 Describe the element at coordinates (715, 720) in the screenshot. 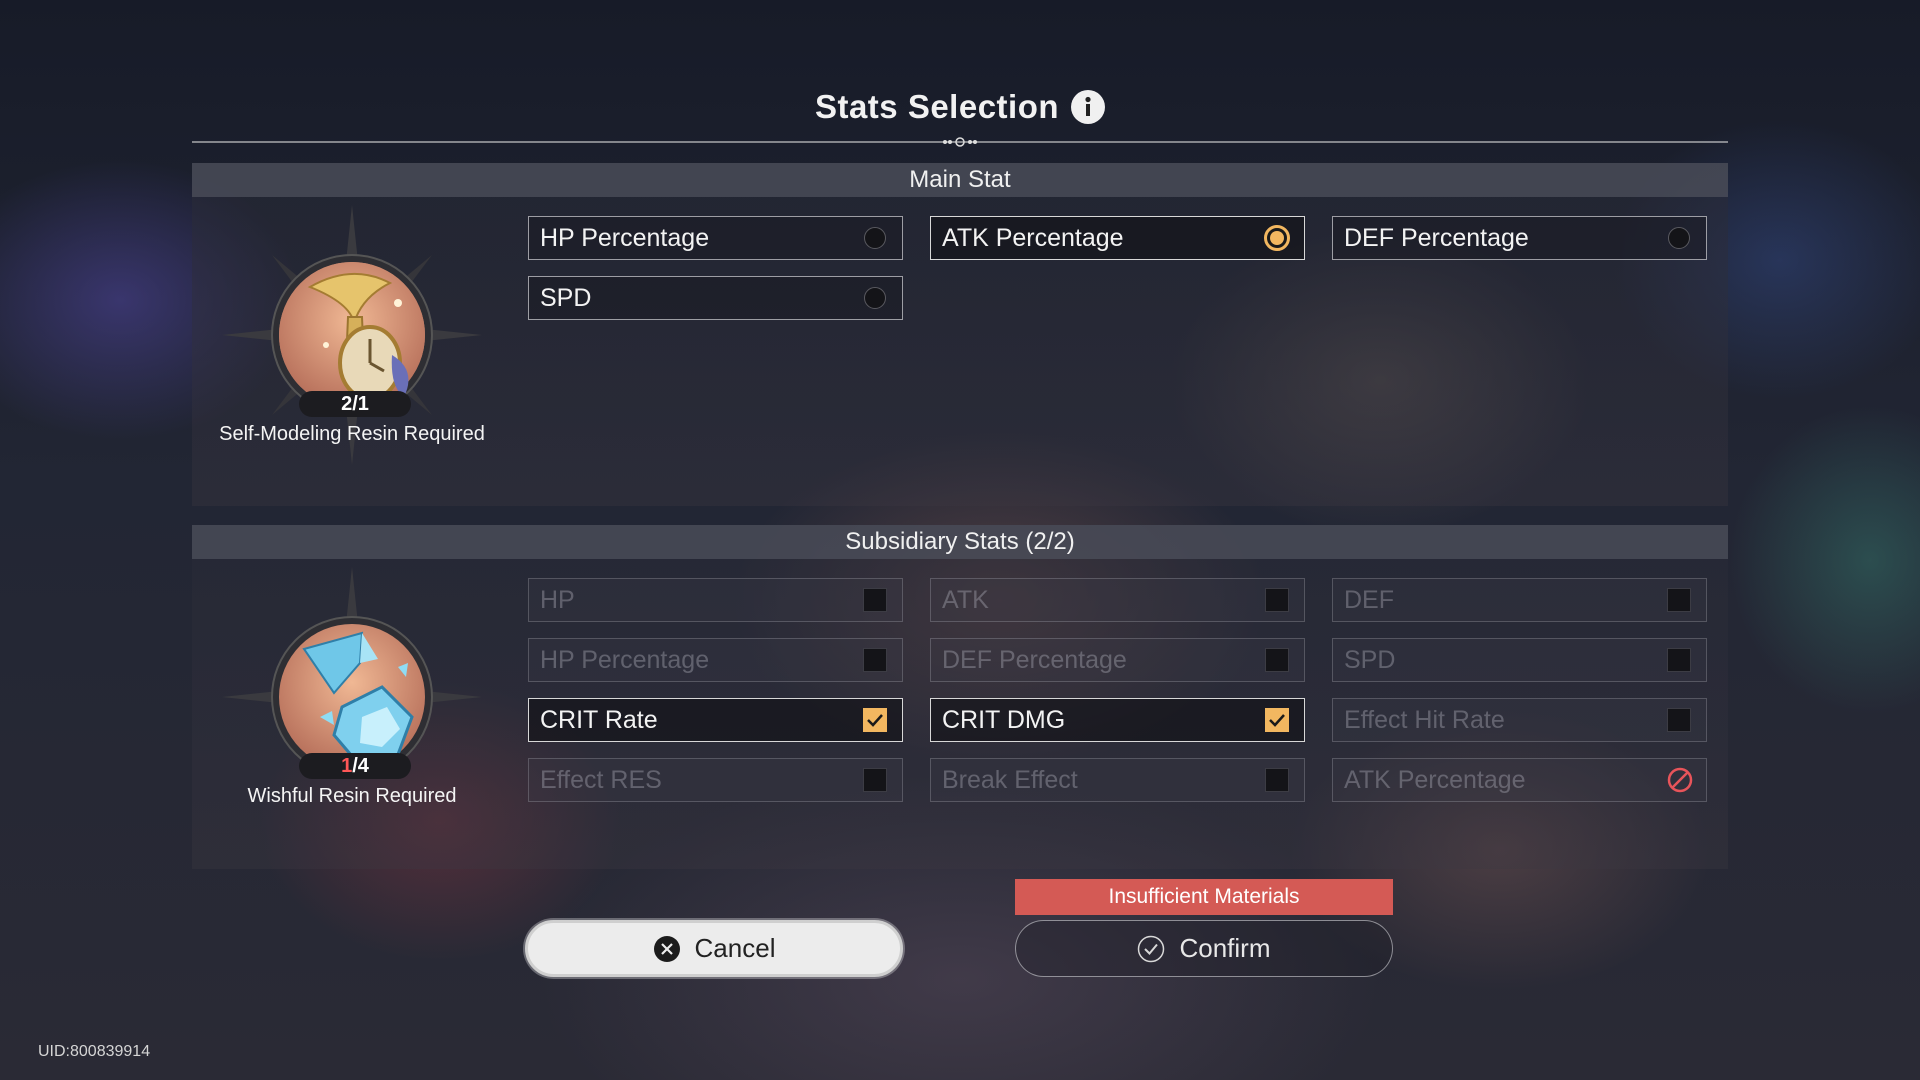

I see `sub-option-crit-rate: CRIT Rate` at that location.